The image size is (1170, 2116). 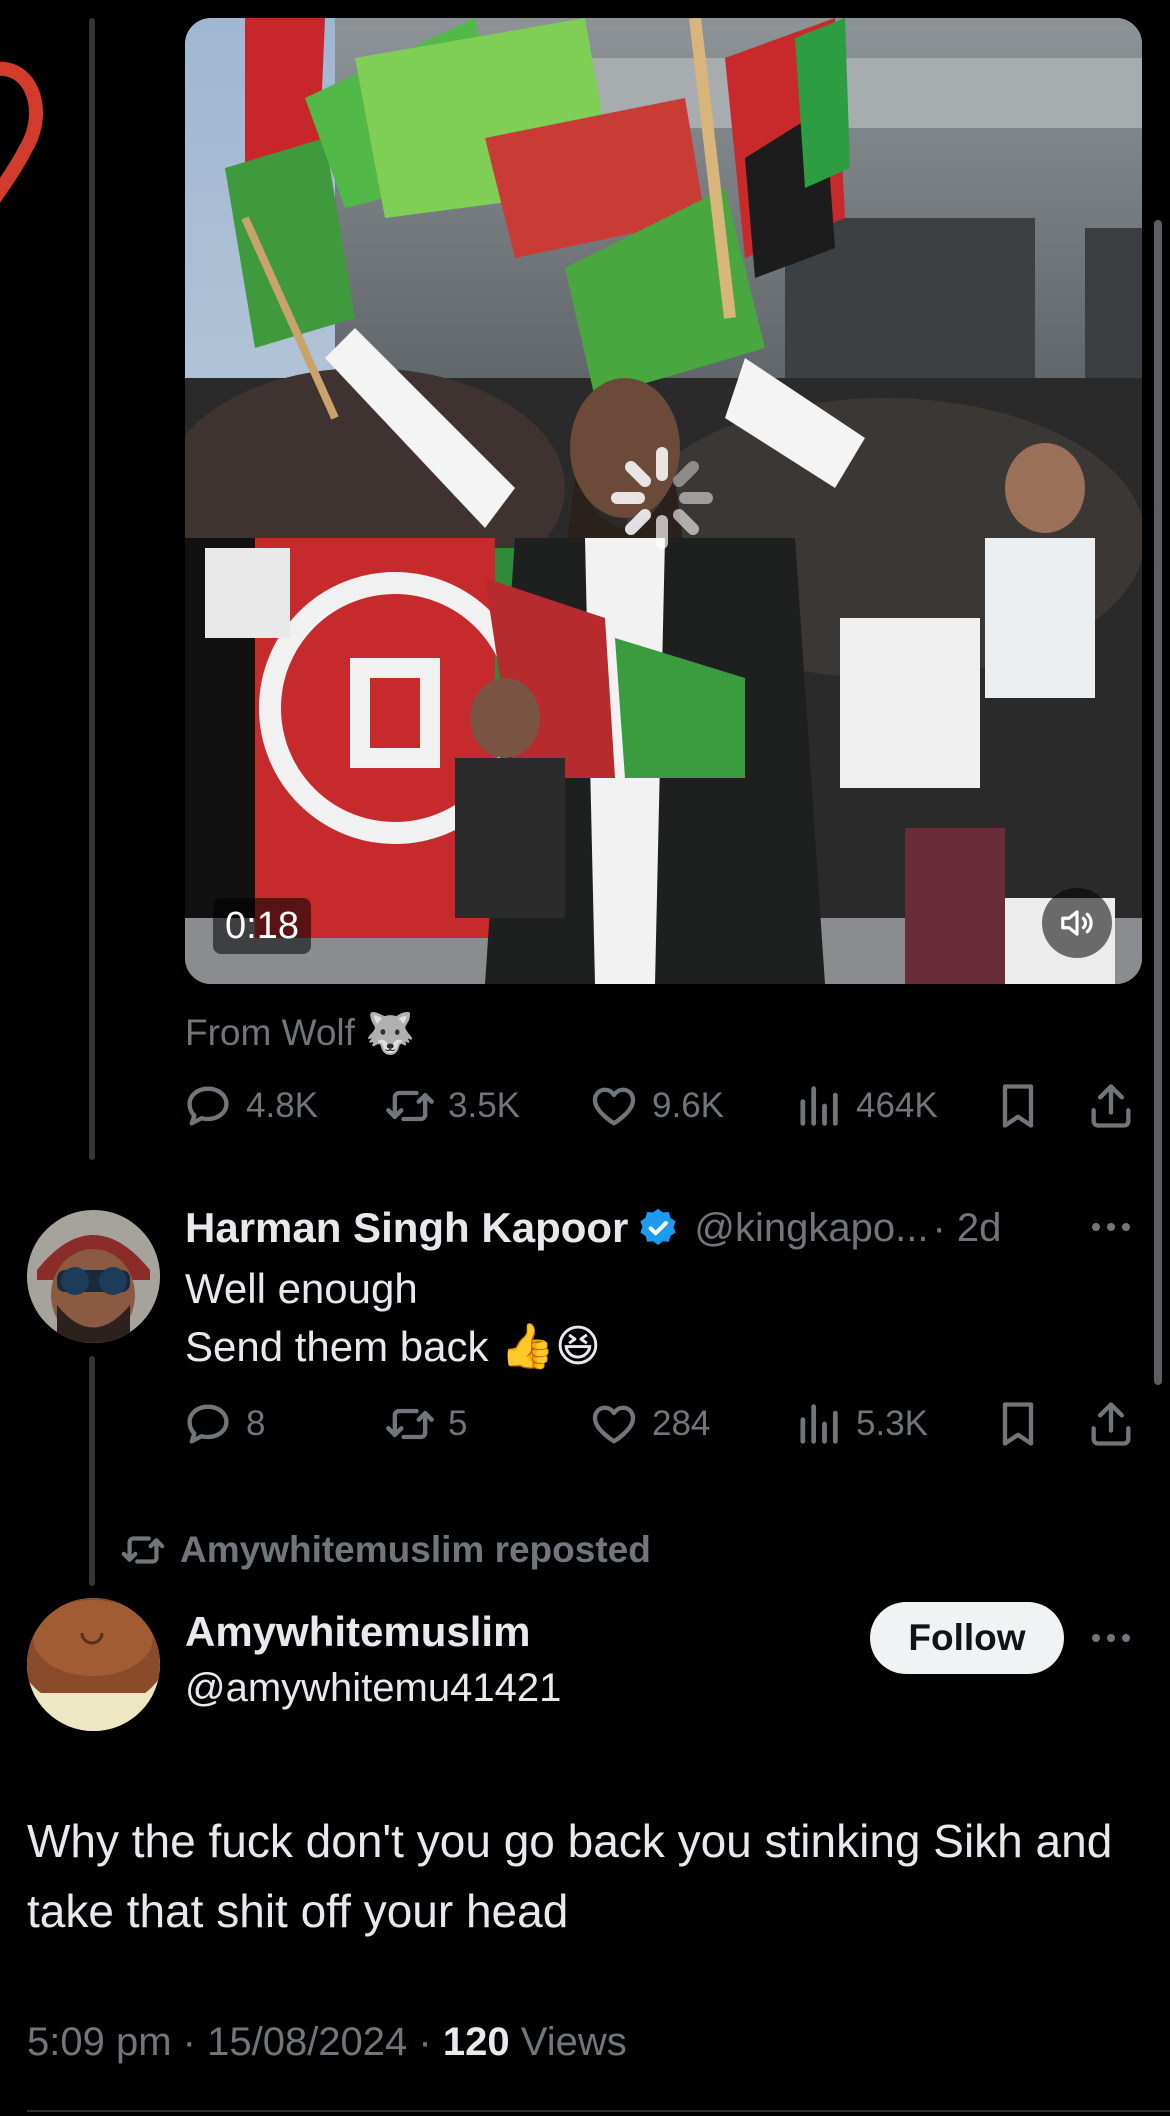 I want to click on reply-button: 4.8K, so click(x=250, y=1106).